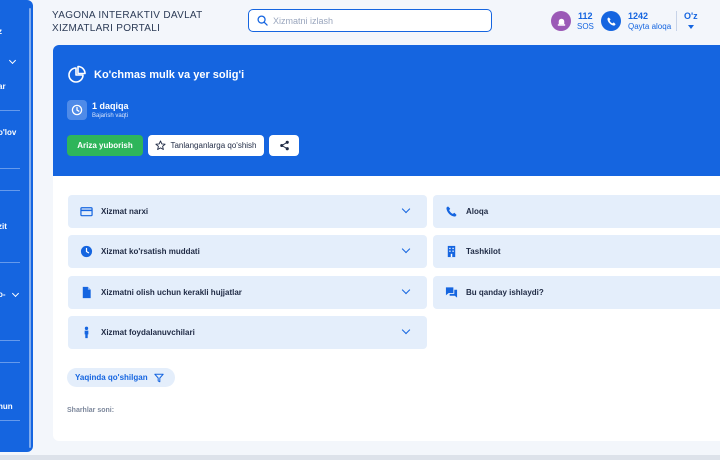 Image resolution: width=720 pixels, height=460 pixels. Describe the element at coordinates (691, 27) in the screenshot. I see `caret-down-icon` at that location.